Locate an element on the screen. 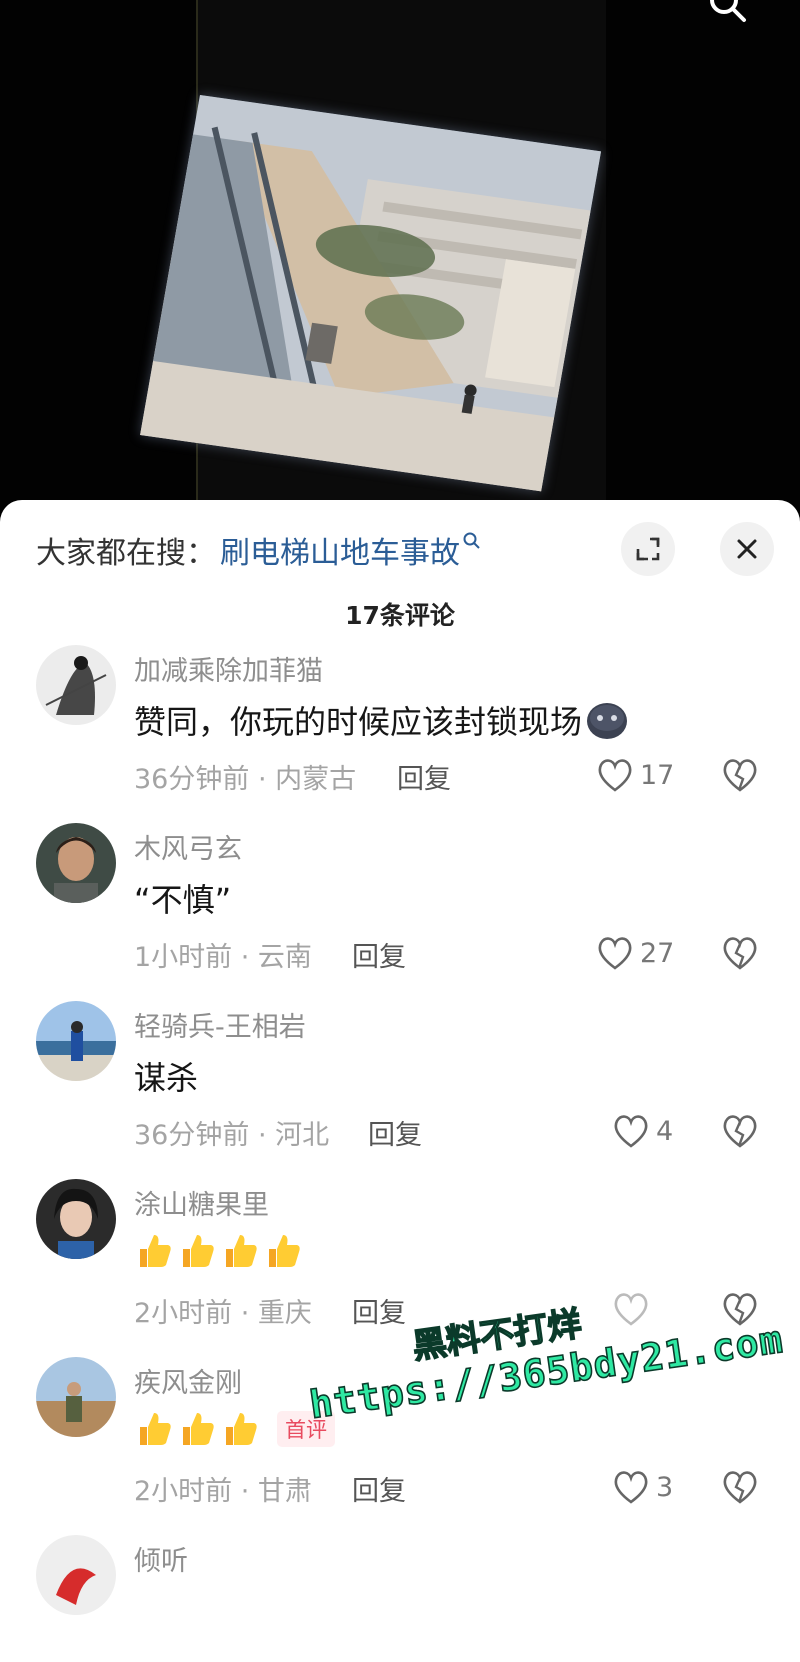 Image resolution: width=800 pixels, height=1662 pixels. like-button: 27 is located at coordinates (635, 953).